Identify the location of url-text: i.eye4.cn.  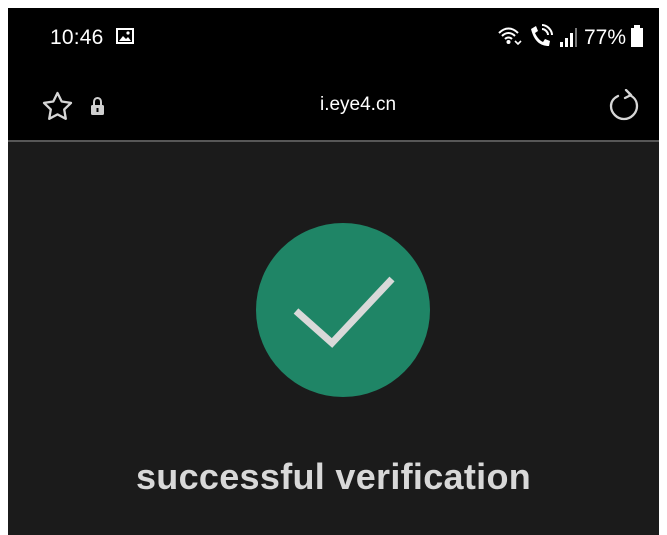
(358, 105).